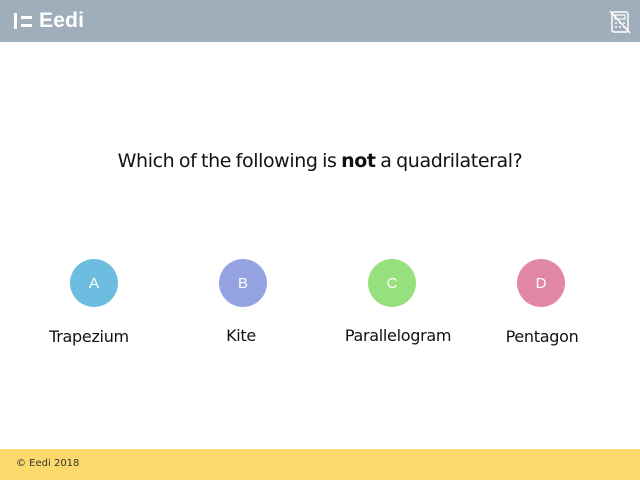 The image size is (640, 480). What do you see at coordinates (48, 463) in the screenshot?
I see `copyright-text: © Eedi 2018` at bounding box center [48, 463].